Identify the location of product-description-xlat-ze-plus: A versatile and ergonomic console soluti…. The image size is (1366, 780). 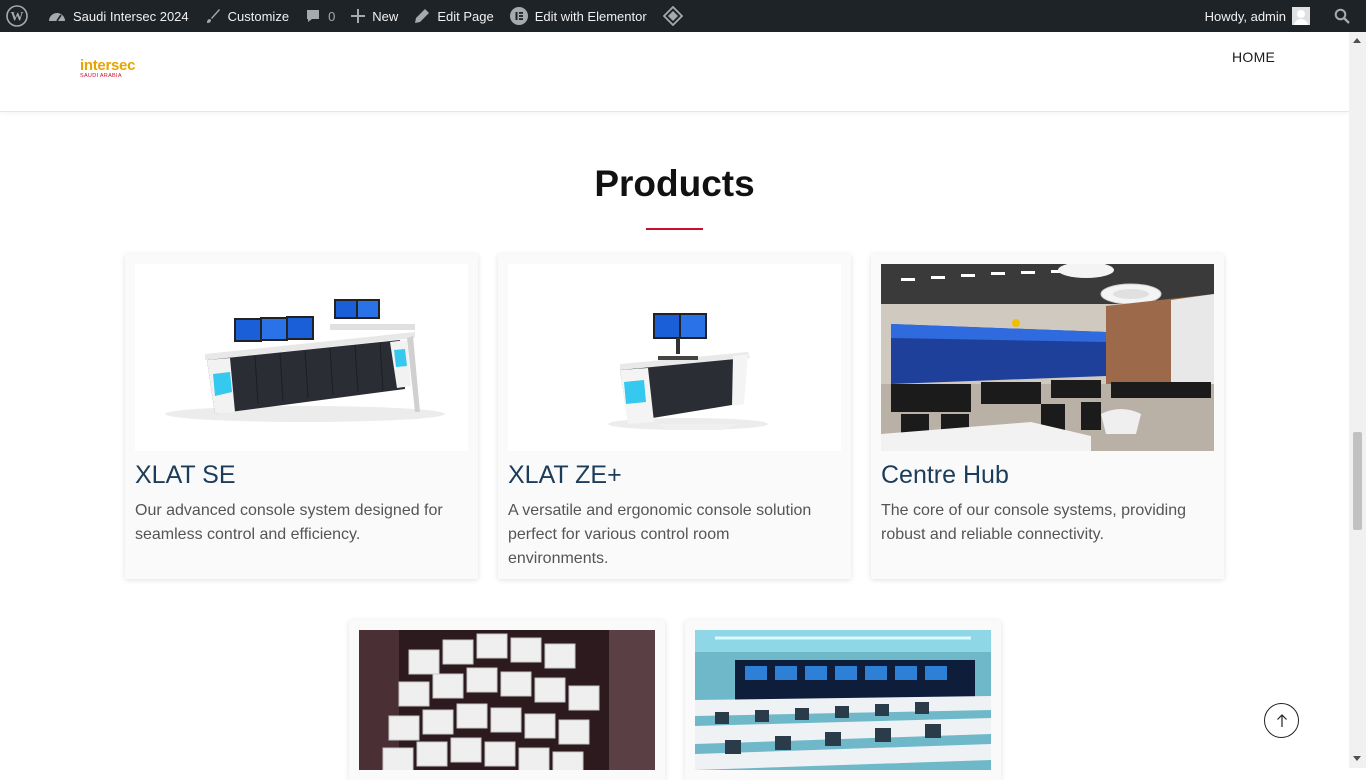
(660, 534).